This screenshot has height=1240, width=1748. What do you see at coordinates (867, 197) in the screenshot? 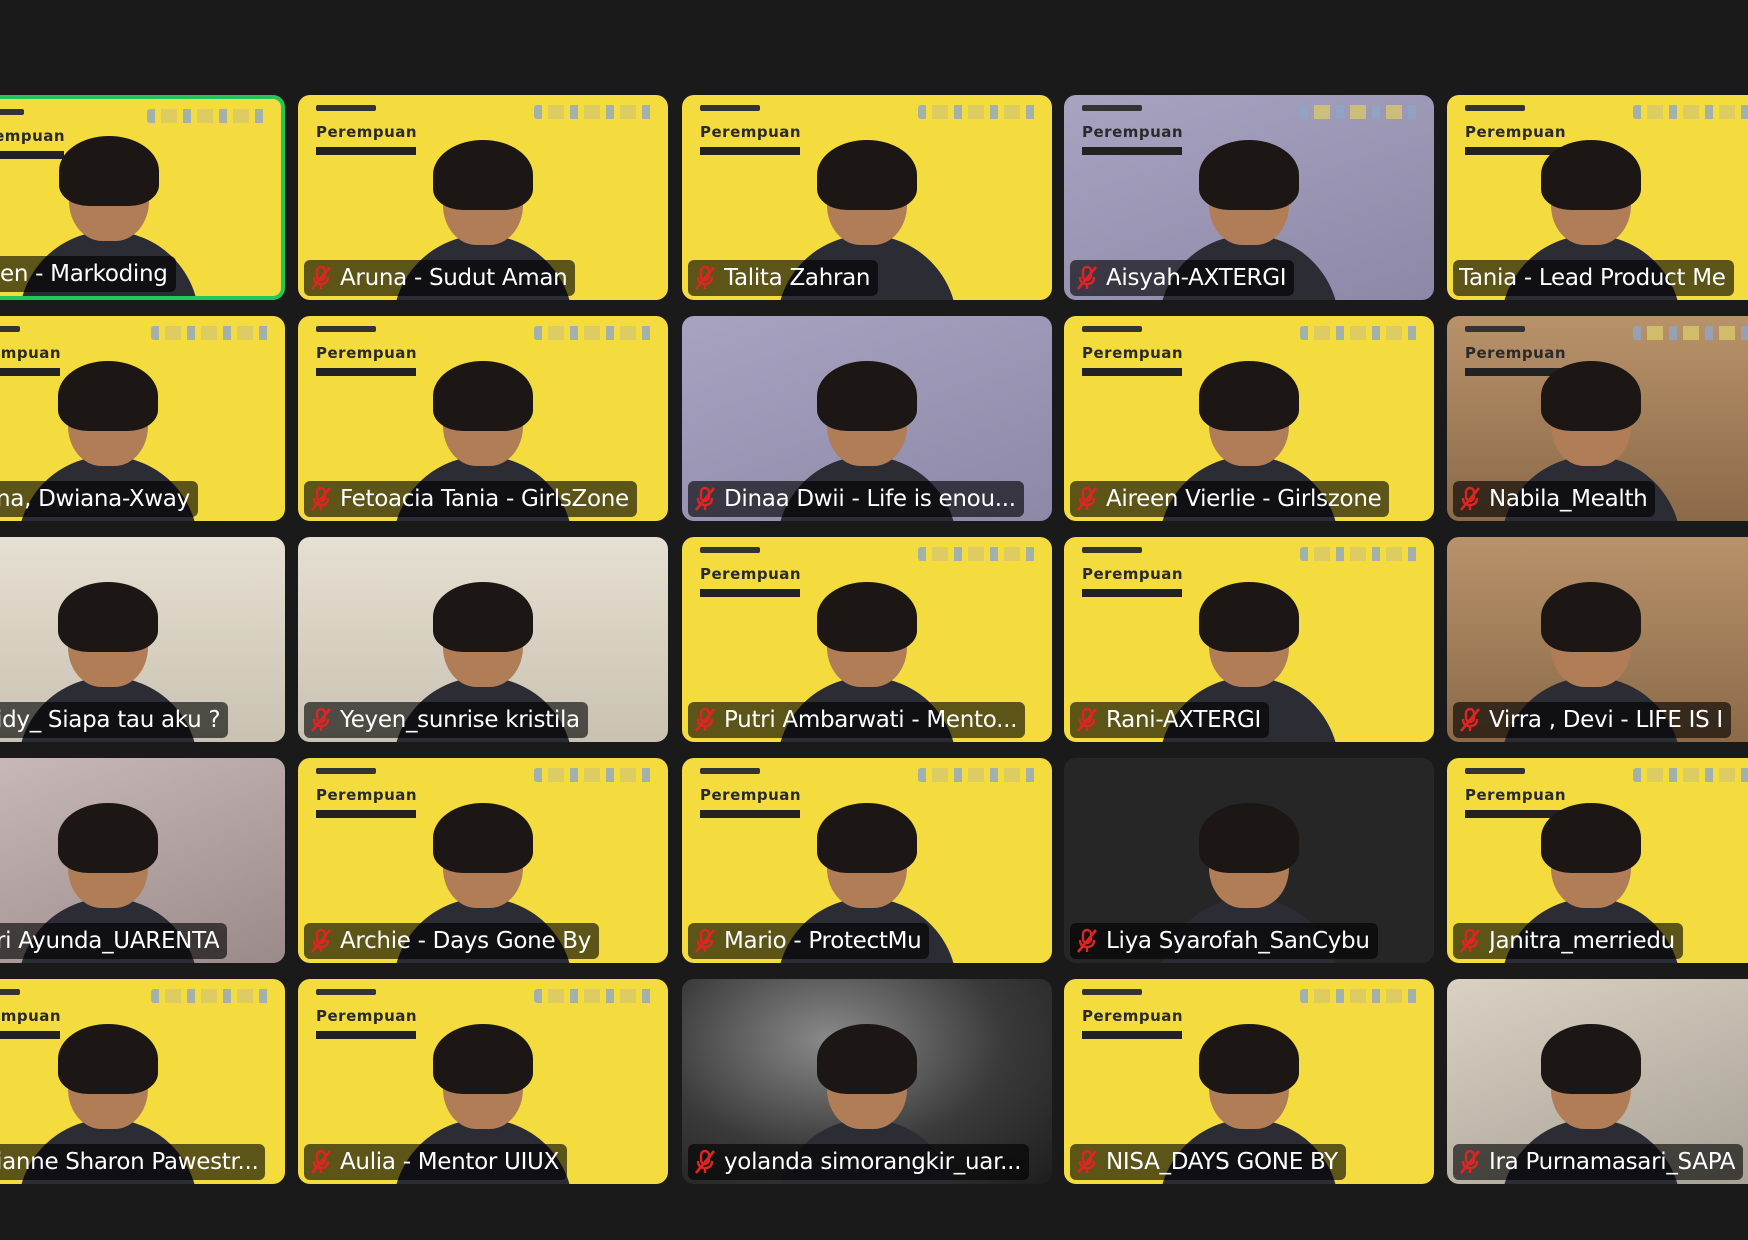
I see `participant-tile-p3: Perempuan Talita Zahran` at bounding box center [867, 197].